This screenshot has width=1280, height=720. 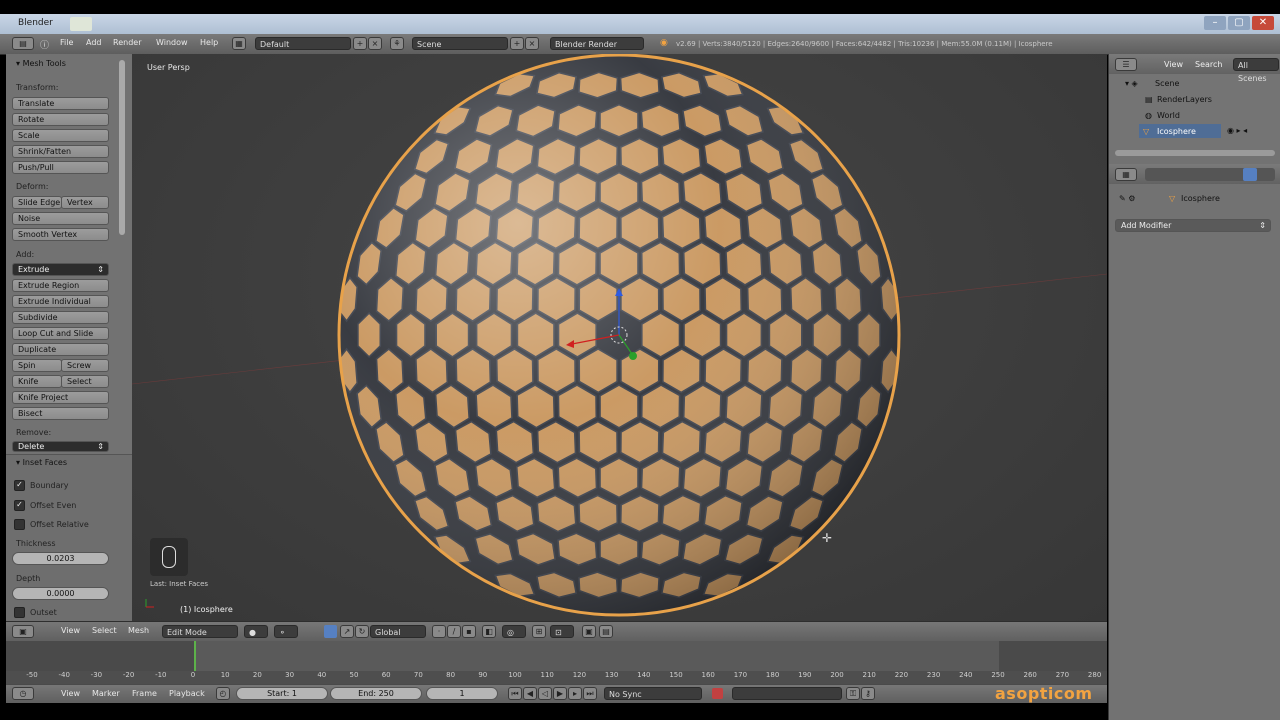 What do you see at coordinates (60, 135) in the screenshot?
I see `scale-button: Scale` at bounding box center [60, 135].